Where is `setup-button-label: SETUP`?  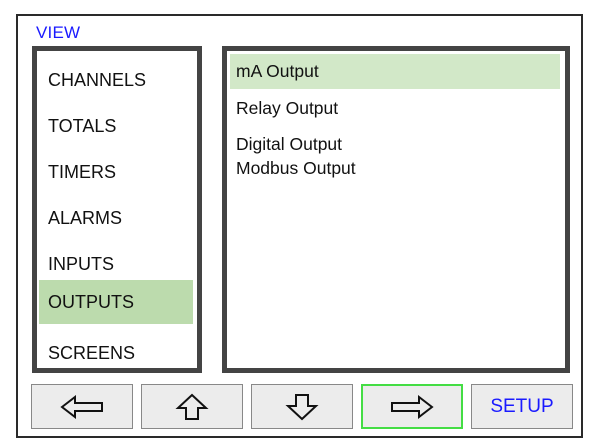
setup-button-label: SETUP is located at coordinates (522, 406).